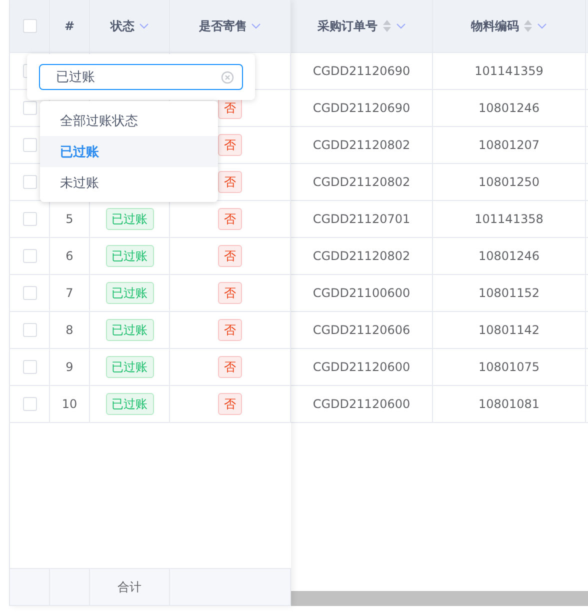 The image size is (588, 612). I want to click on table-cell: CGDD21120606, so click(361, 330).